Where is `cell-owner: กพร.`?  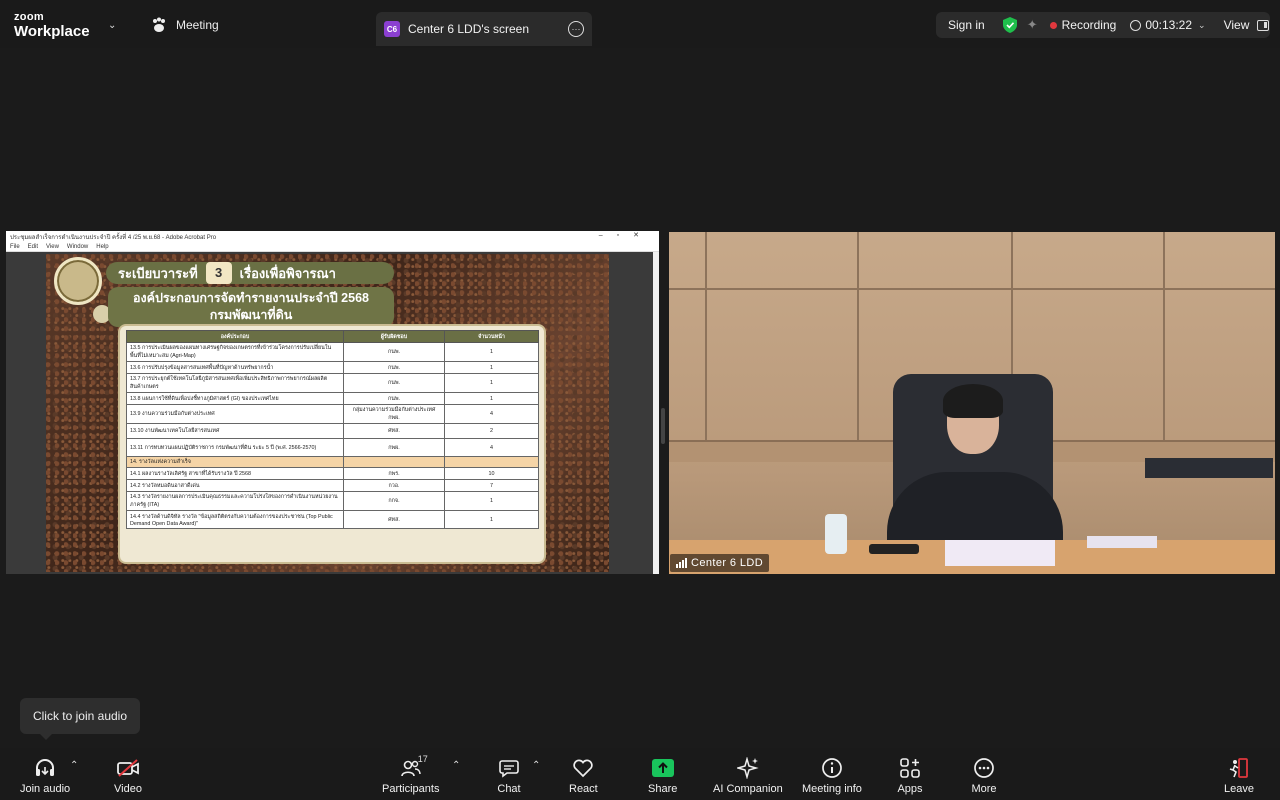 cell-owner: กพร. is located at coordinates (394, 473).